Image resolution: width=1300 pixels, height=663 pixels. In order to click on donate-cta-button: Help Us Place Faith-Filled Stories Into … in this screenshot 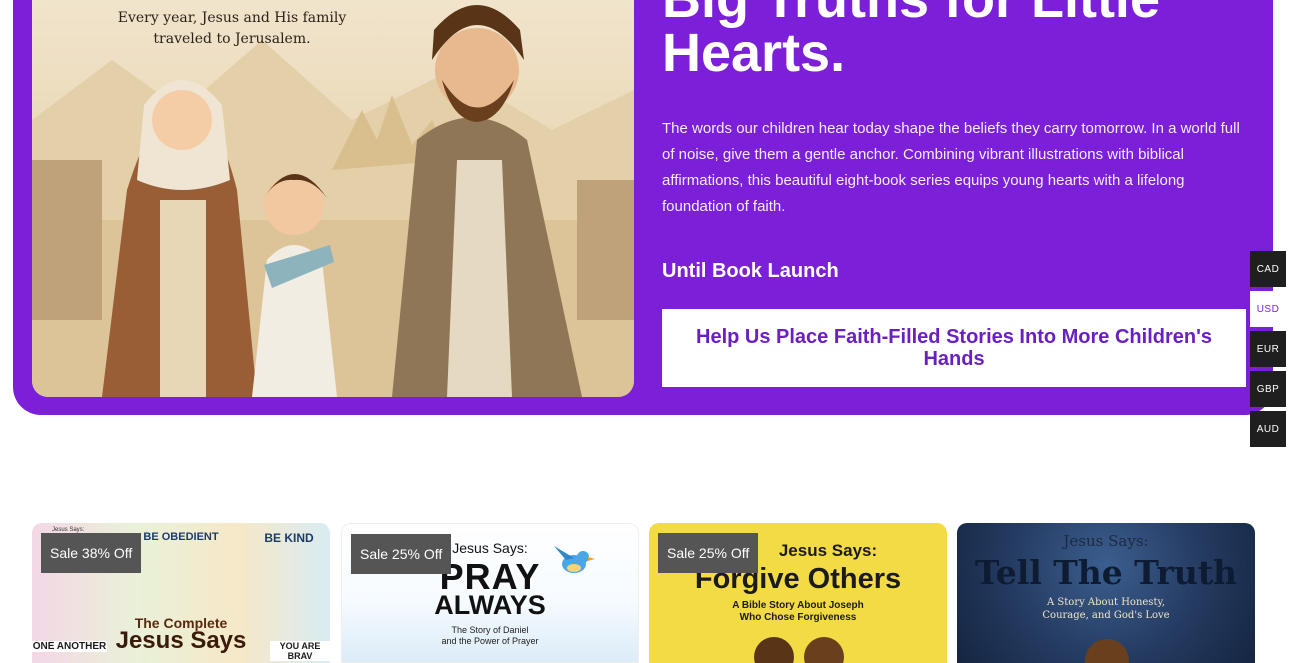, I will do `click(954, 348)`.